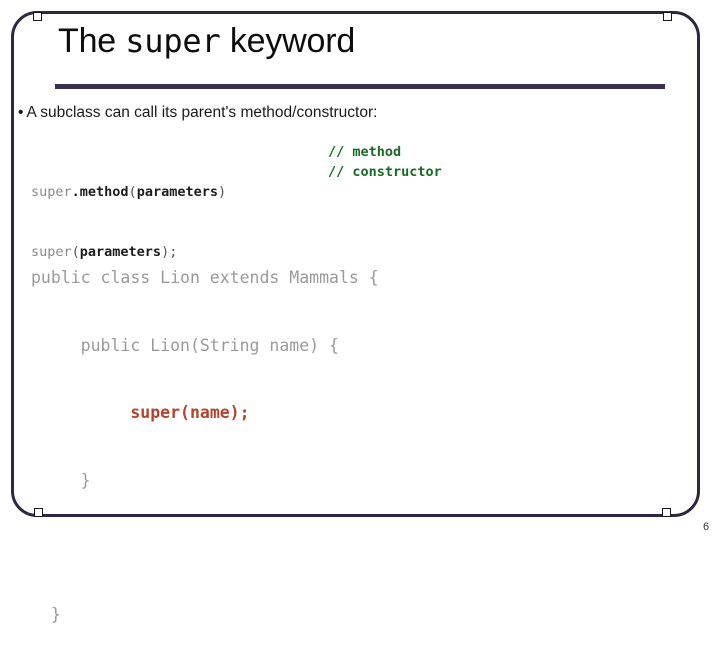 This screenshot has width=720, height=672. Describe the element at coordinates (216, 173) in the screenshot. I see `code-line: super.method(parameters) // method` at that location.